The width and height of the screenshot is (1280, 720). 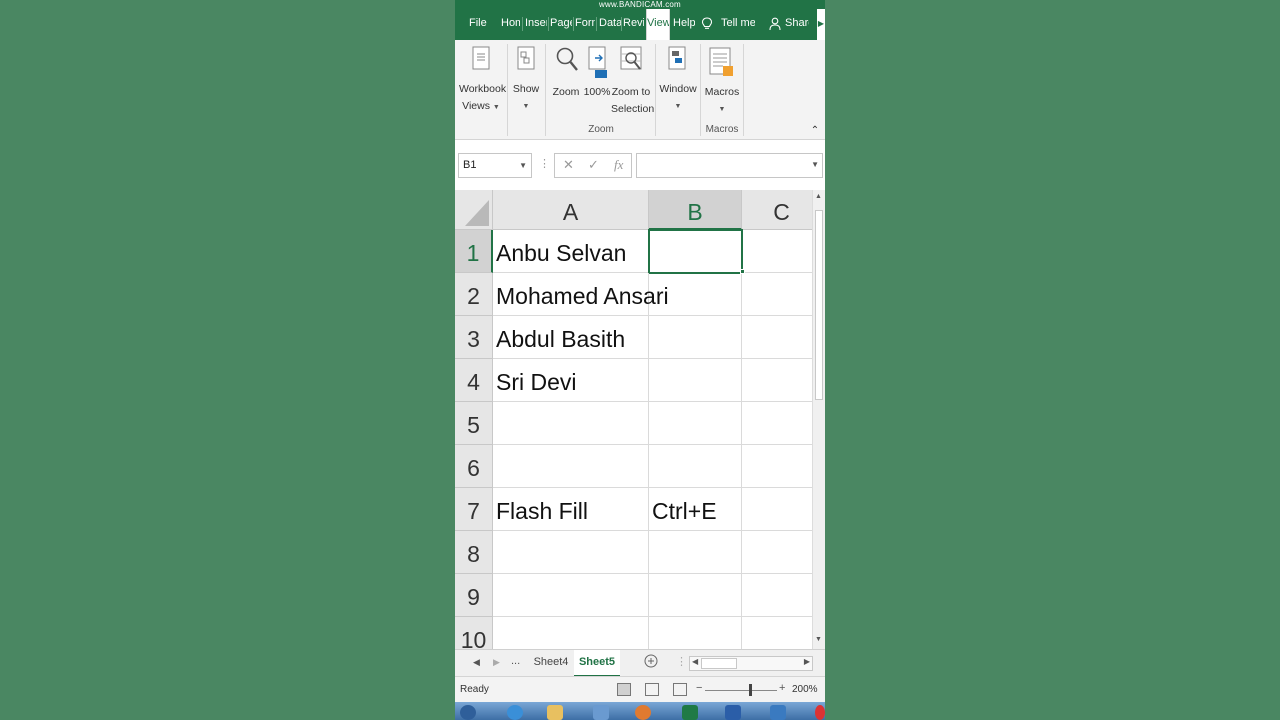 I want to click on cell-b2, so click(x=695, y=294).